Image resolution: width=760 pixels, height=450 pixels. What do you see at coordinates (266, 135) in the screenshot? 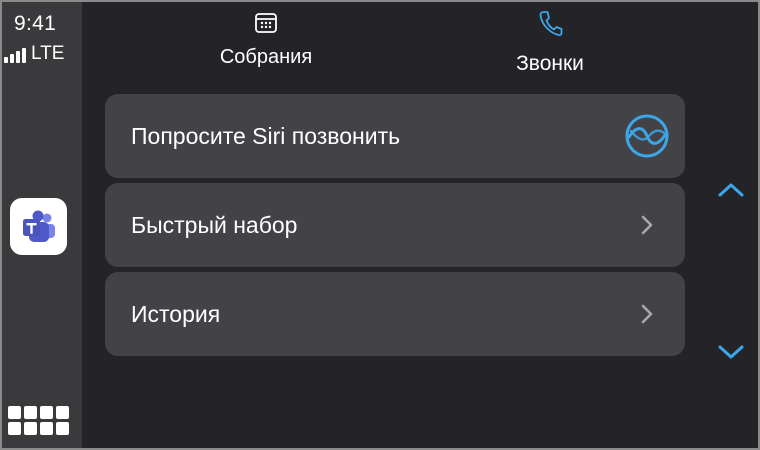
I see `list-item-label: Попросите Siri позвонить` at bounding box center [266, 135].